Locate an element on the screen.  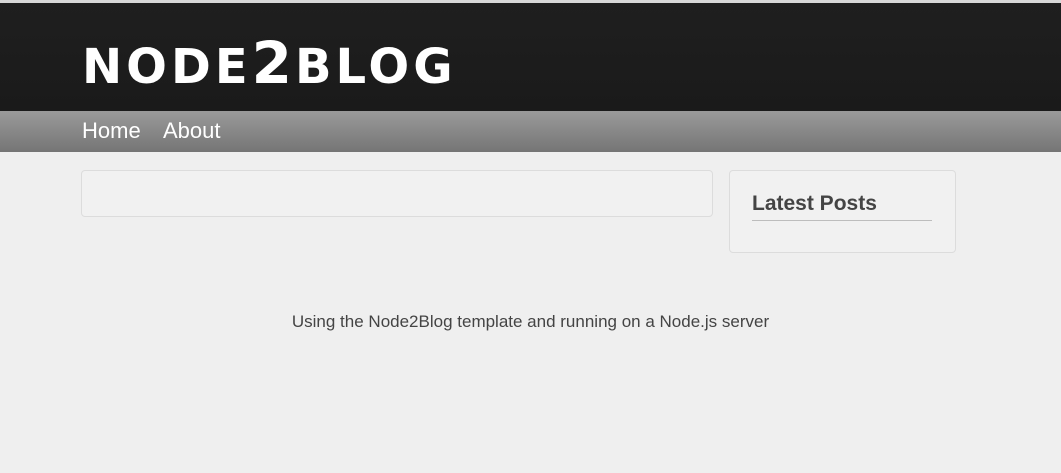
logo-text-2: 2 is located at coordinates (273, 63).